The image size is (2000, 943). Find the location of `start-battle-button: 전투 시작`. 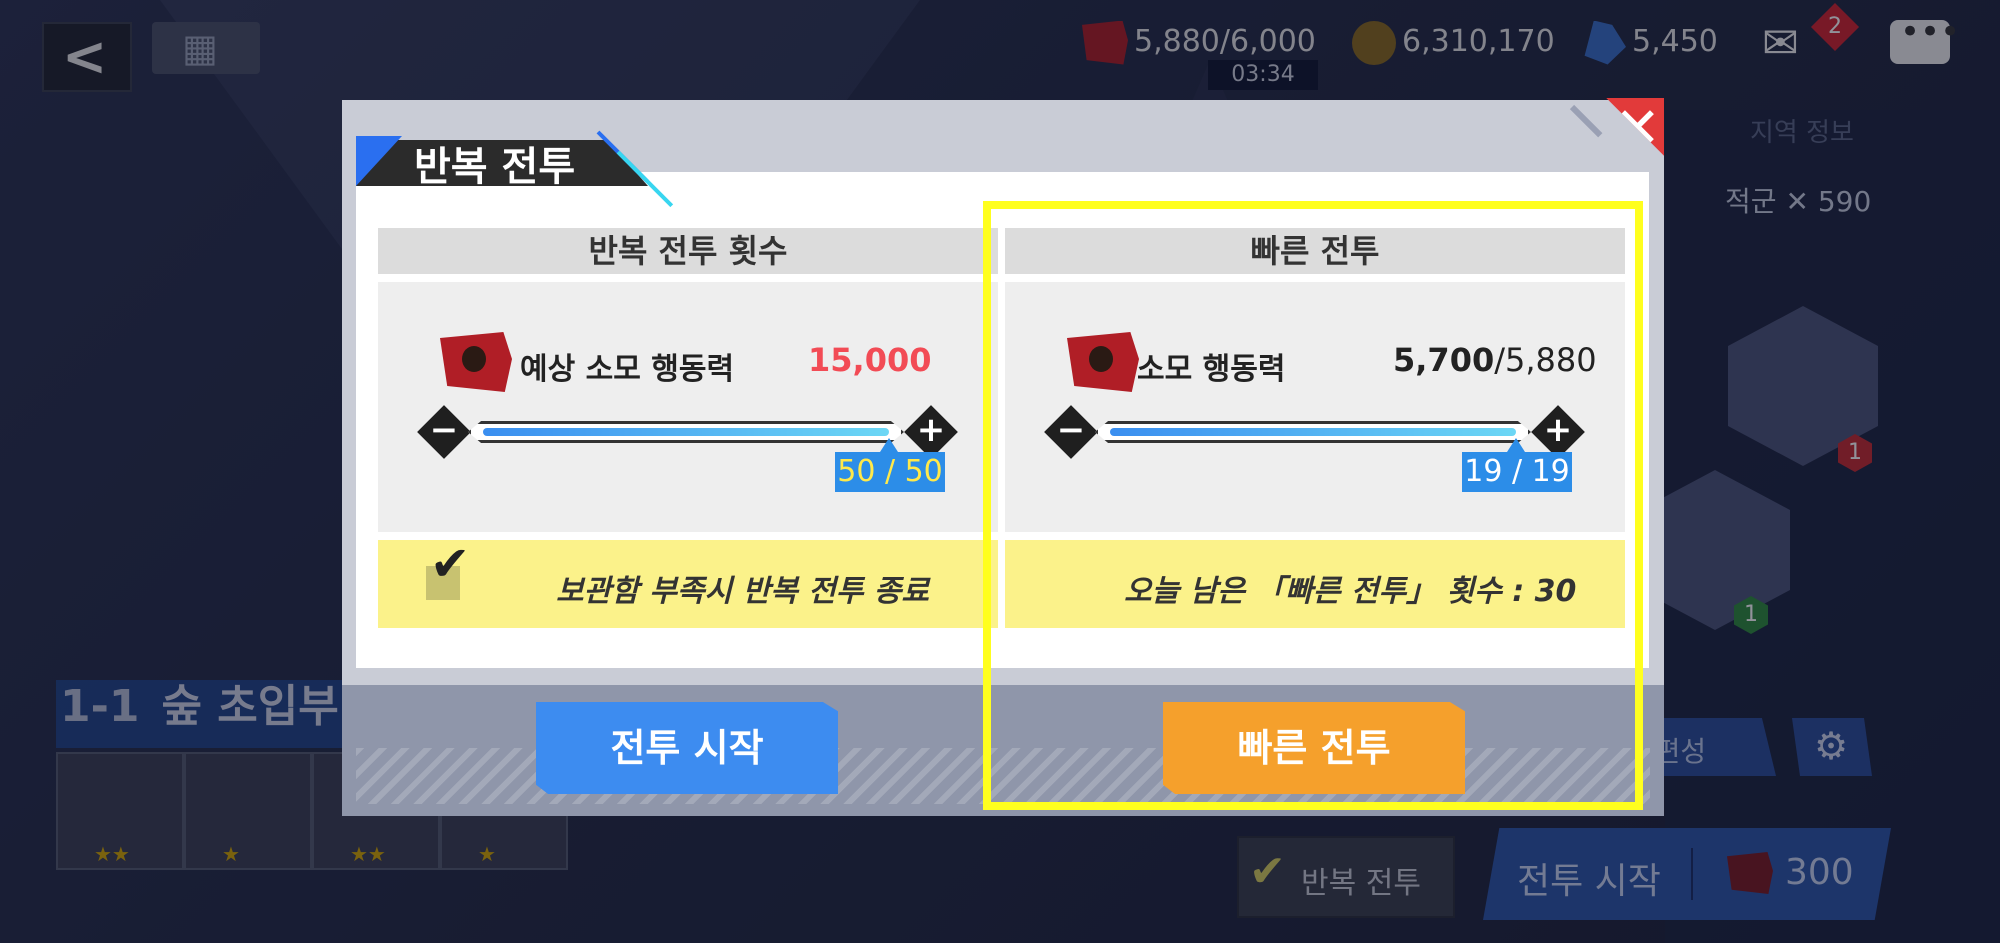

start-battle-button: 전투 시작 is located at coordinates (687, 748).